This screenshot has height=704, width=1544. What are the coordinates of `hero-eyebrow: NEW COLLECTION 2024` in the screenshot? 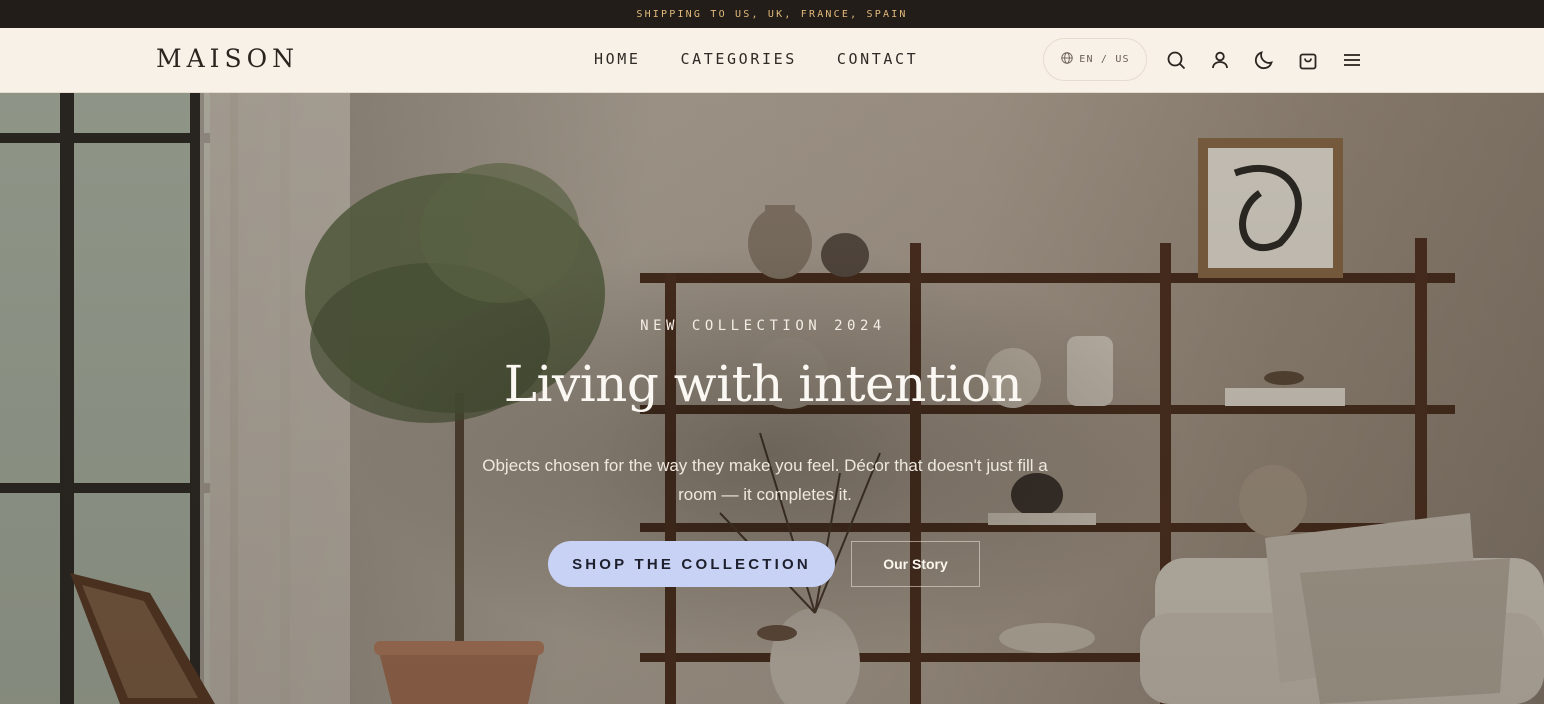 It's located at (763, 326).